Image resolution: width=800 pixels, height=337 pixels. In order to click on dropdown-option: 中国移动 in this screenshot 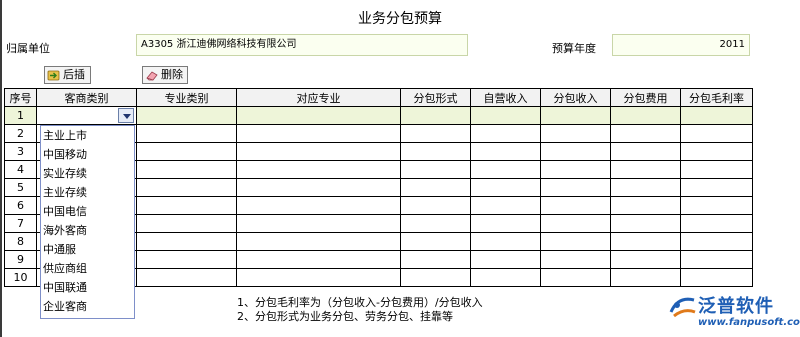, I will do `click(87, 154)`.